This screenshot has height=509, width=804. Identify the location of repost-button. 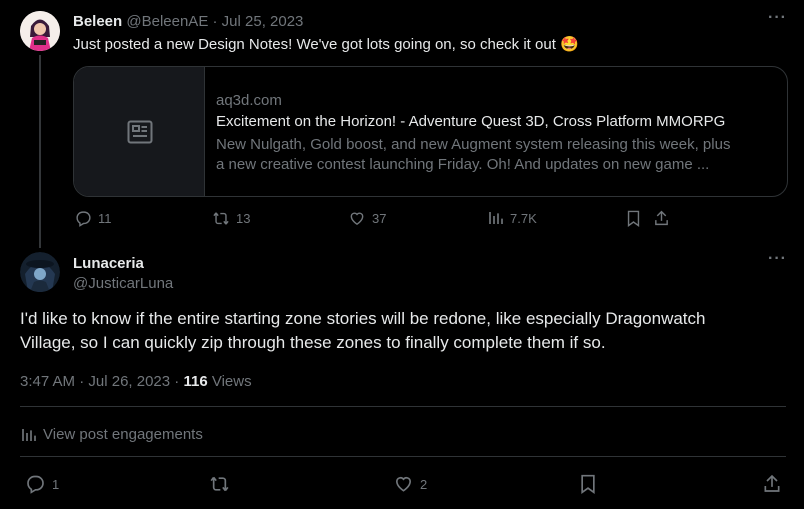
(219, 484).